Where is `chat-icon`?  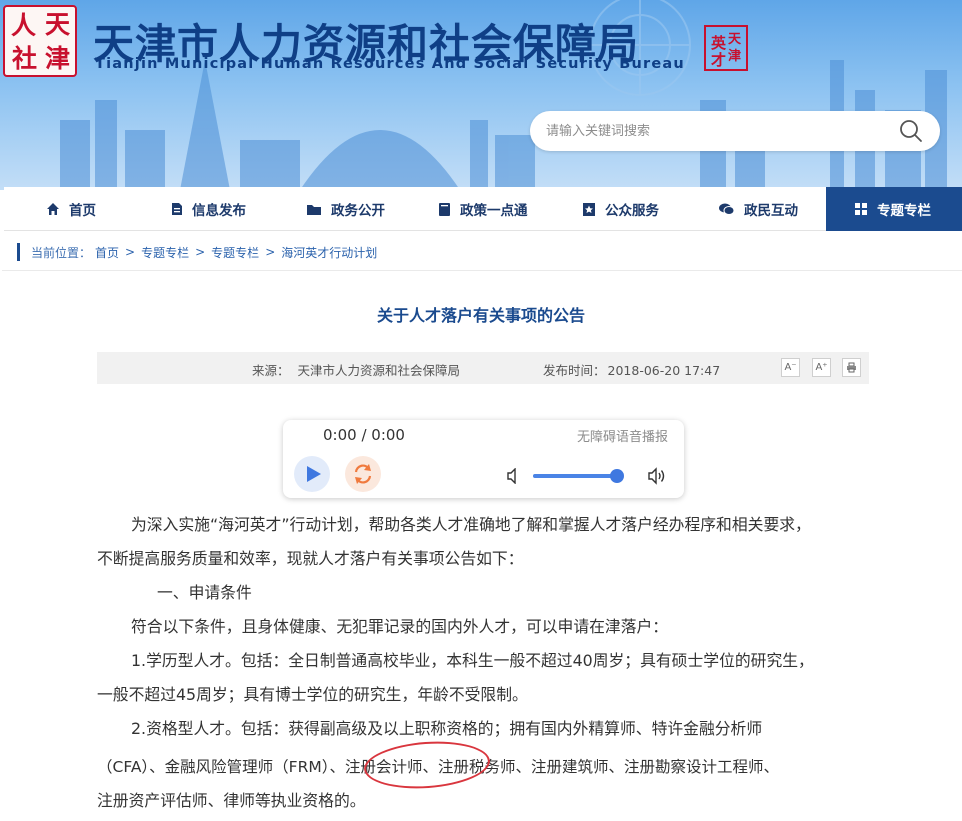
chat-icon is located at coordinates (727, 209).